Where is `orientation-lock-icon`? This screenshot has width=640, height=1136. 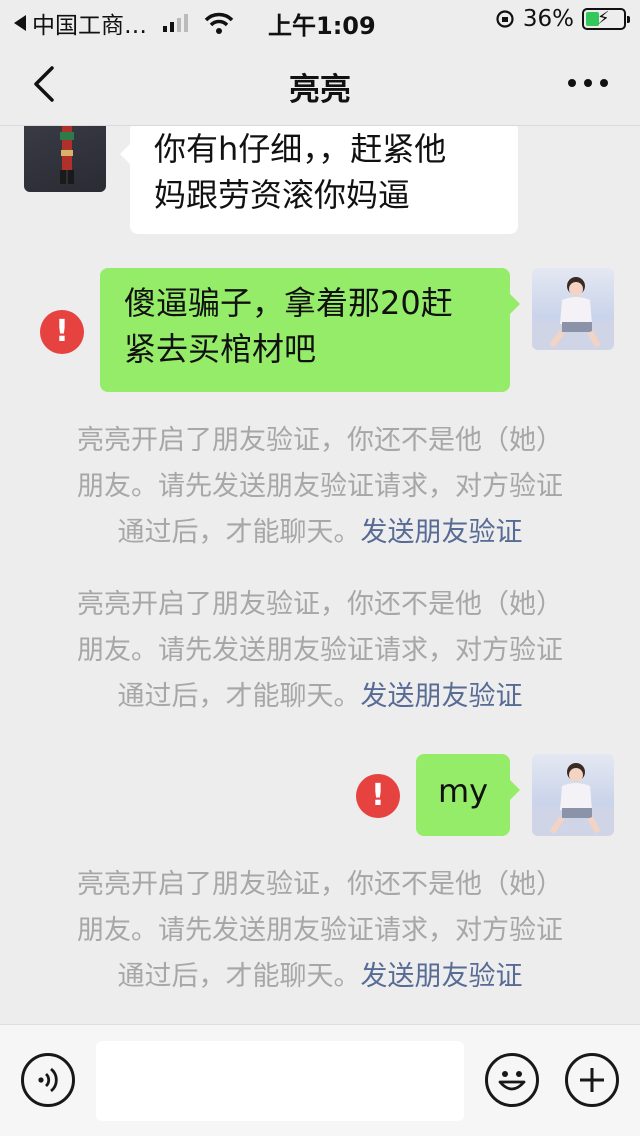 orientation-lock-icon is located at coordinates (505, 19).